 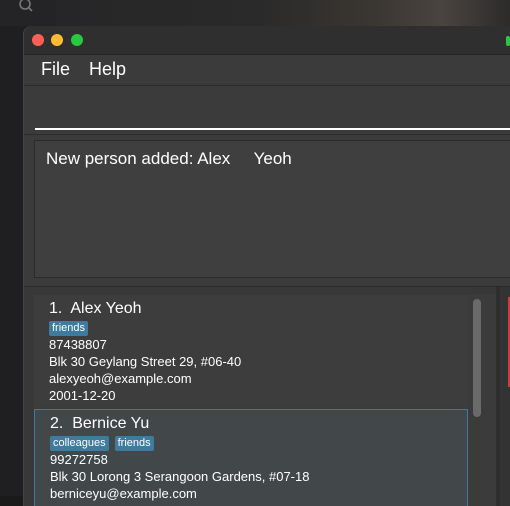 I want to click on scrollbar-thumb, so click(x=477, y=358).